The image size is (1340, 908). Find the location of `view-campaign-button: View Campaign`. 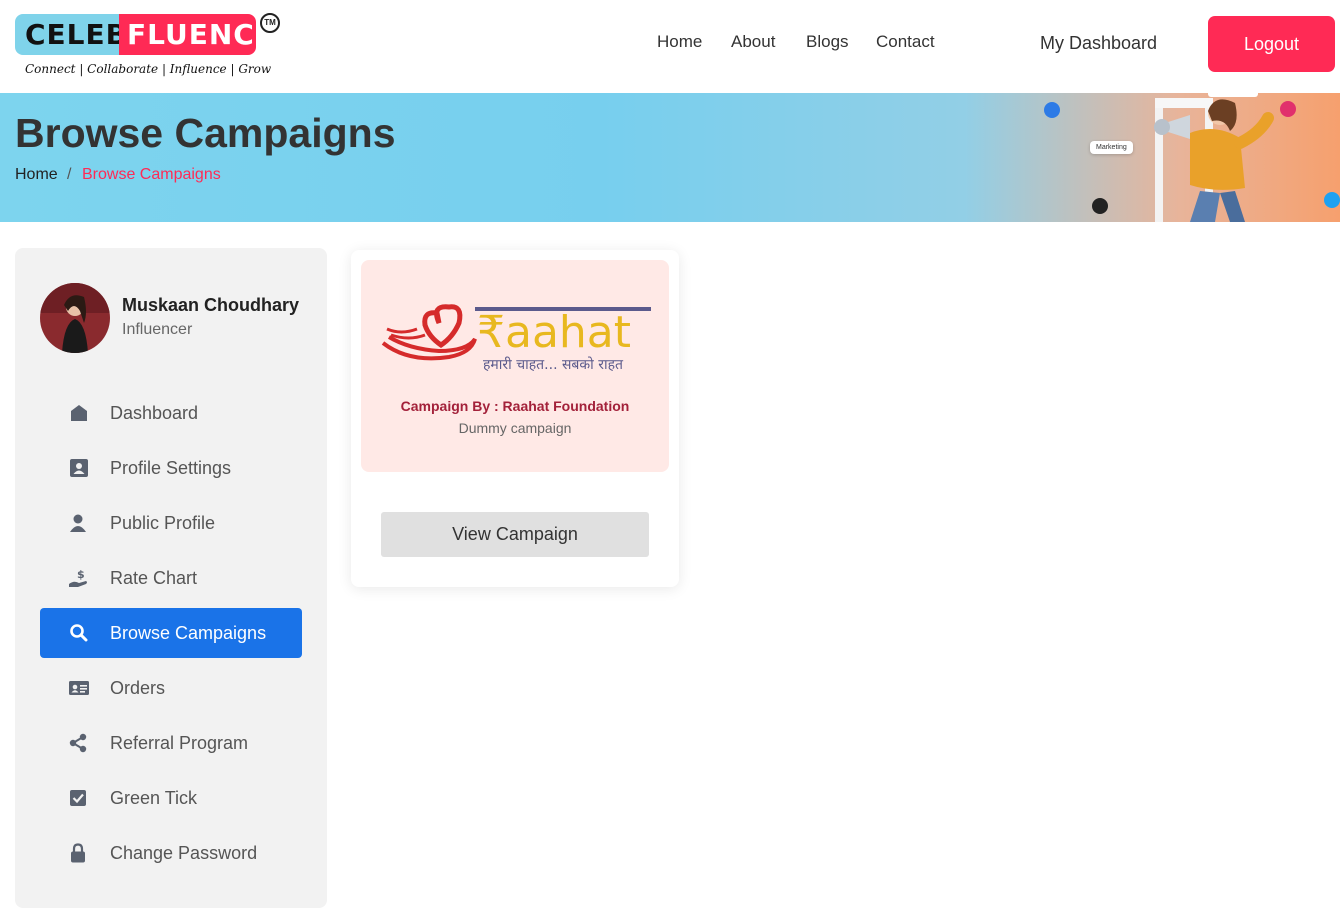

view-campaign-button: View Campaign is located at coordinates (515, 534).